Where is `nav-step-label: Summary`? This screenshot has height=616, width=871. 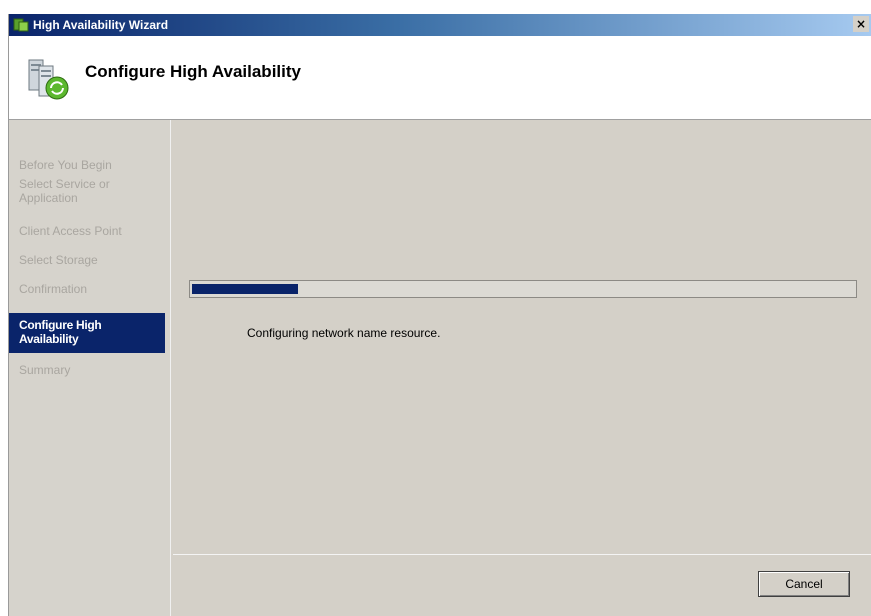
nav-step-label: Summary is located at coordinates (45, 370).